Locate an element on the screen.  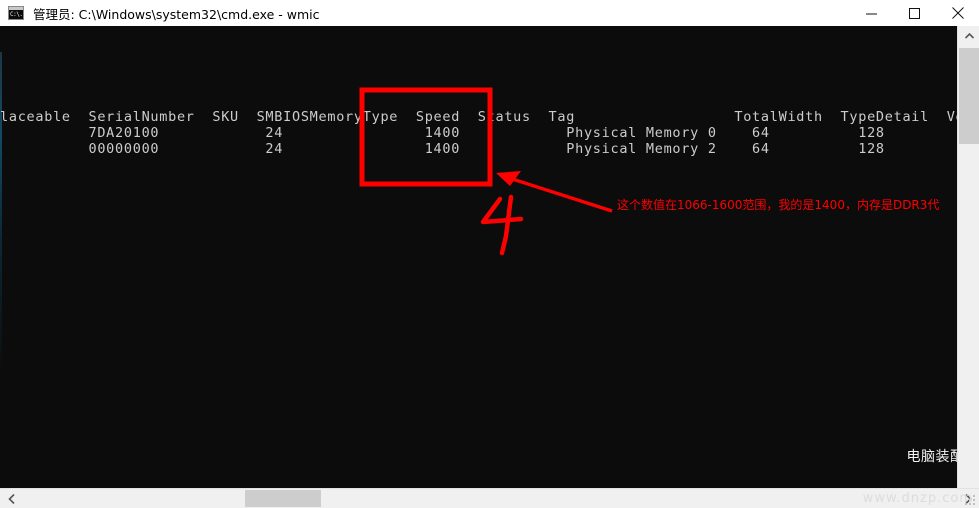
window-controls is located at coordinates (914, 13).